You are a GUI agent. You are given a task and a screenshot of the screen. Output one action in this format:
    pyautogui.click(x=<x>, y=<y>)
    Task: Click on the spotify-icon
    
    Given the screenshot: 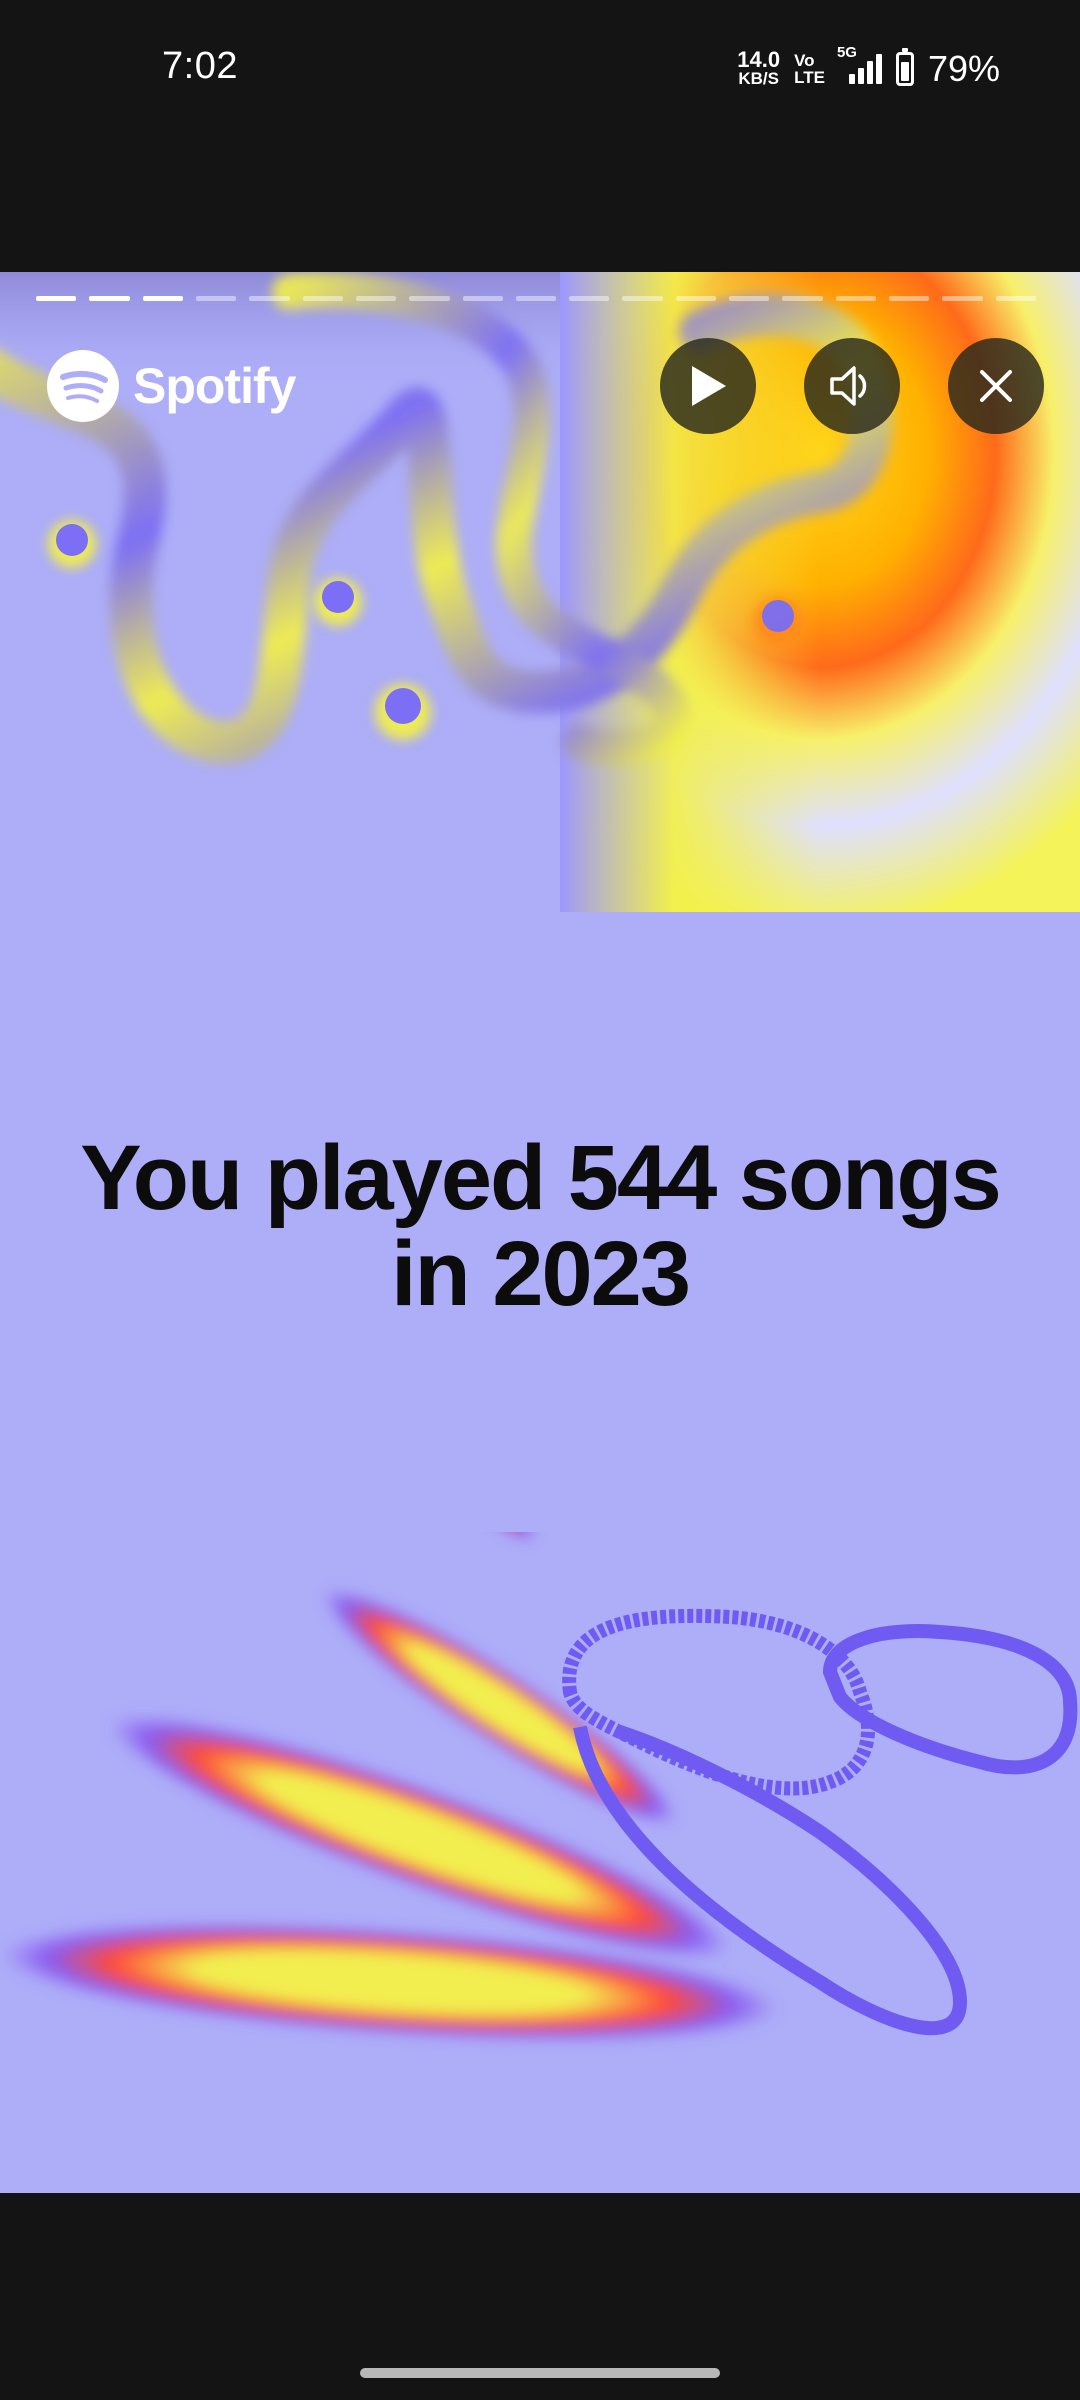 What is the action you would take?
    pyautogui.click(x=83, y=386)
    